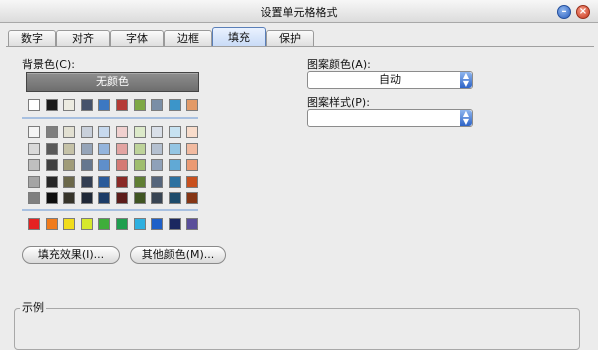  I want to click on tab-fill: 填充, so click(239, 37).